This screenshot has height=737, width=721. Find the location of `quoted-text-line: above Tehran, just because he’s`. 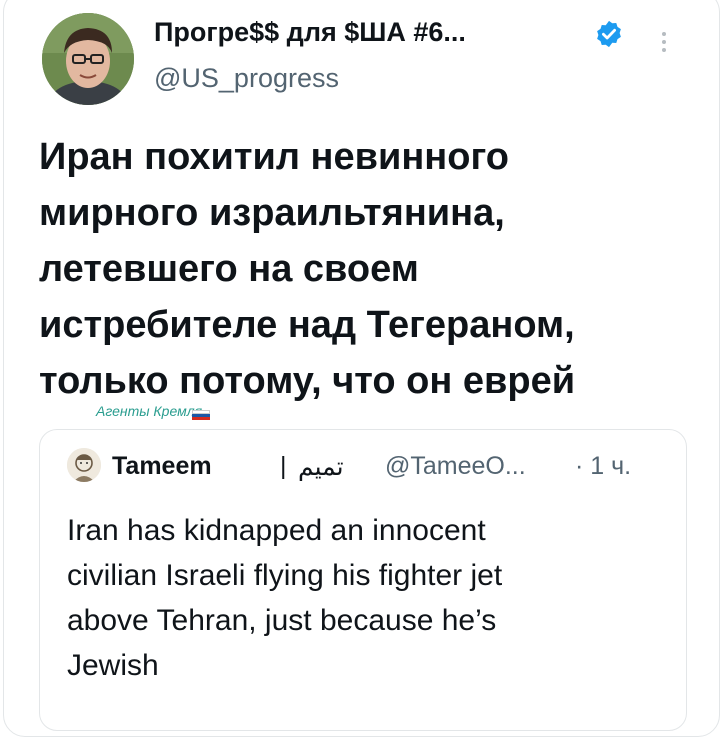

quoted-text-line: above Tehran, just because he’s is located at coordinates (282, 620).